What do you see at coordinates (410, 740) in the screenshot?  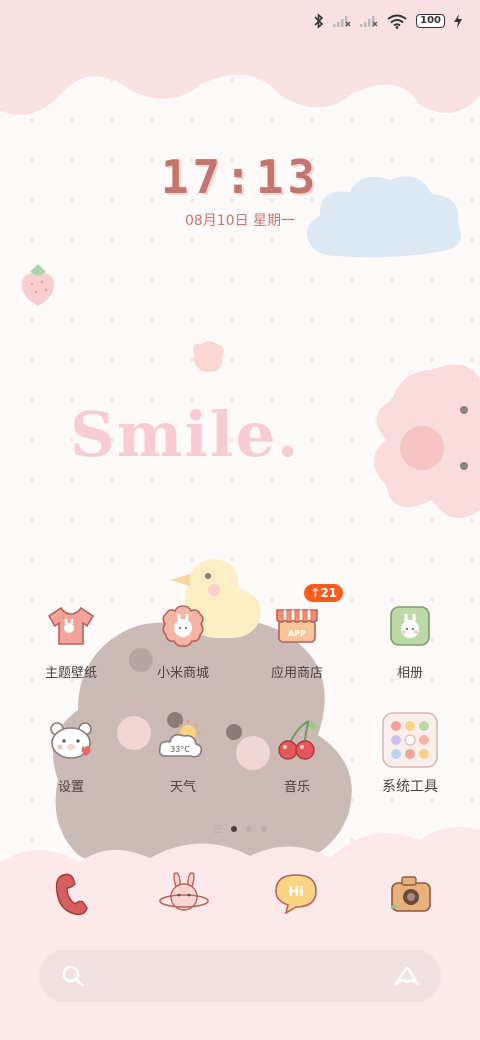 I see `system-tools-folder-icon` at bounding box center [410, 740].